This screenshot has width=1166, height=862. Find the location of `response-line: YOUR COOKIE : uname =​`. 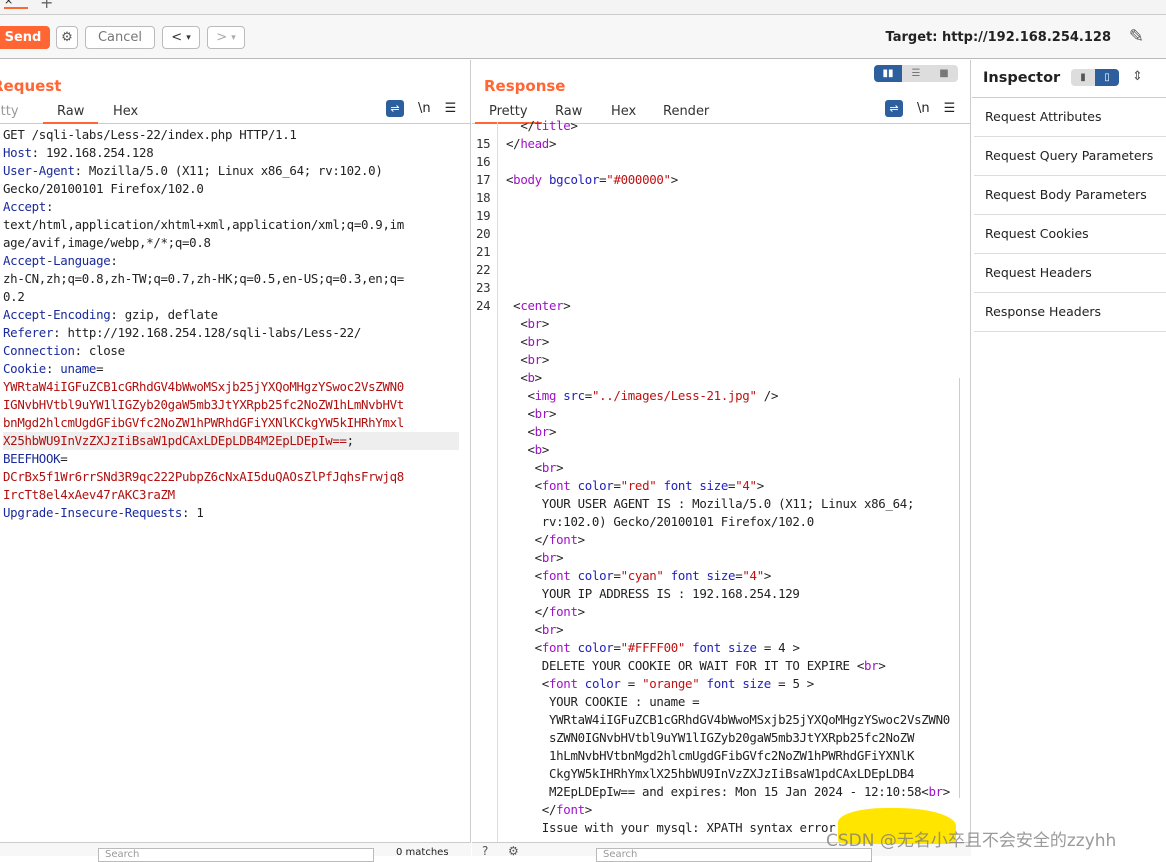

response-line: YOUR COOKIE : uname =​ is located at coordinates (718, 702).